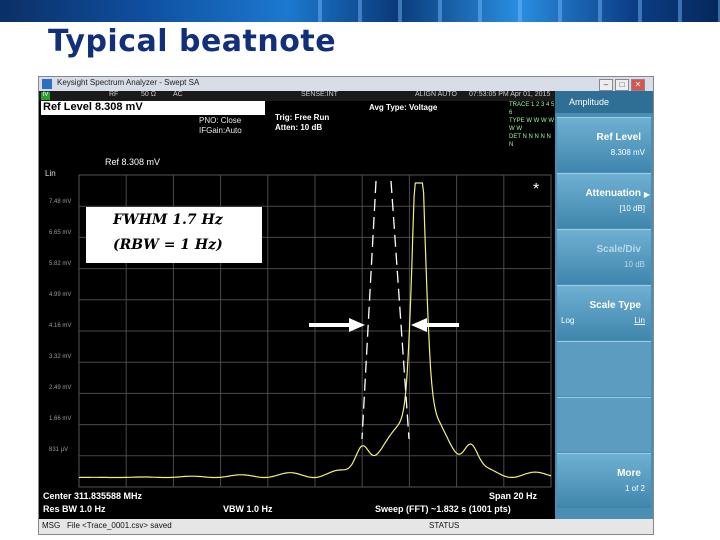 The width and height of the screenshot is (720, 540). What do you see at coordinates (536, 189) in the screenshot?
I see `marker-star: *` at bounding box center [536, 189].